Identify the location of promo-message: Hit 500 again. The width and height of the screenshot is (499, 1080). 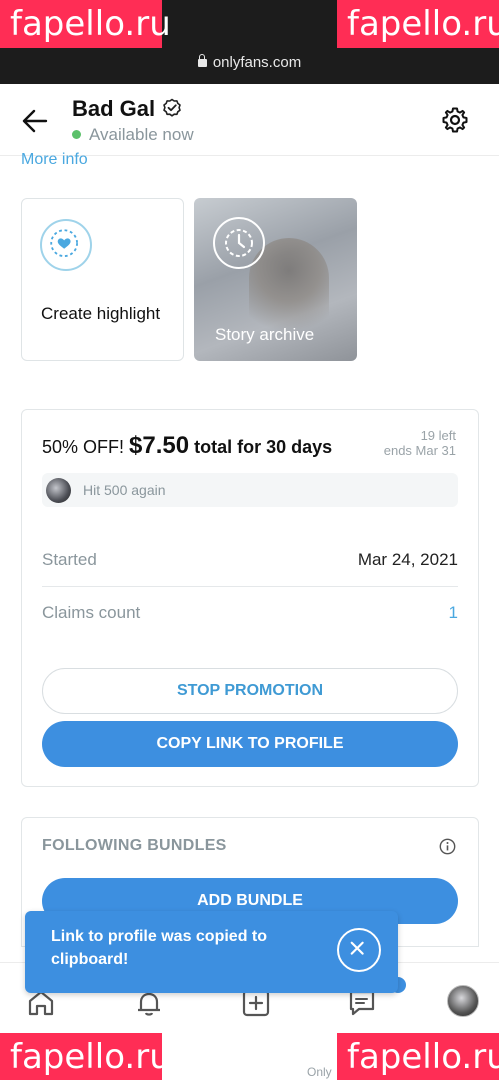
(250, 490).